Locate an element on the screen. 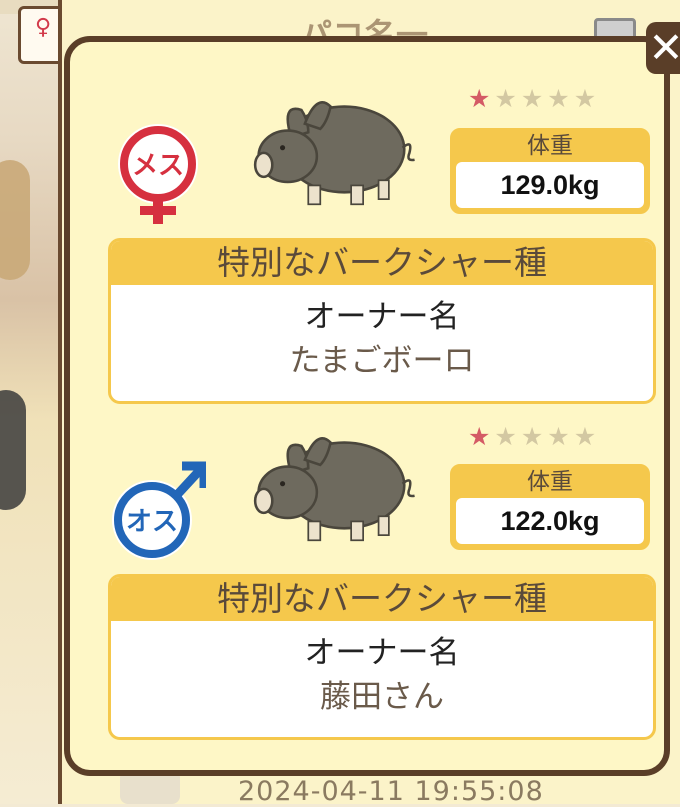 The width and height of the screenshot is (680, 807). weight-value: 122.0kg is located at coordinates (550, 521).